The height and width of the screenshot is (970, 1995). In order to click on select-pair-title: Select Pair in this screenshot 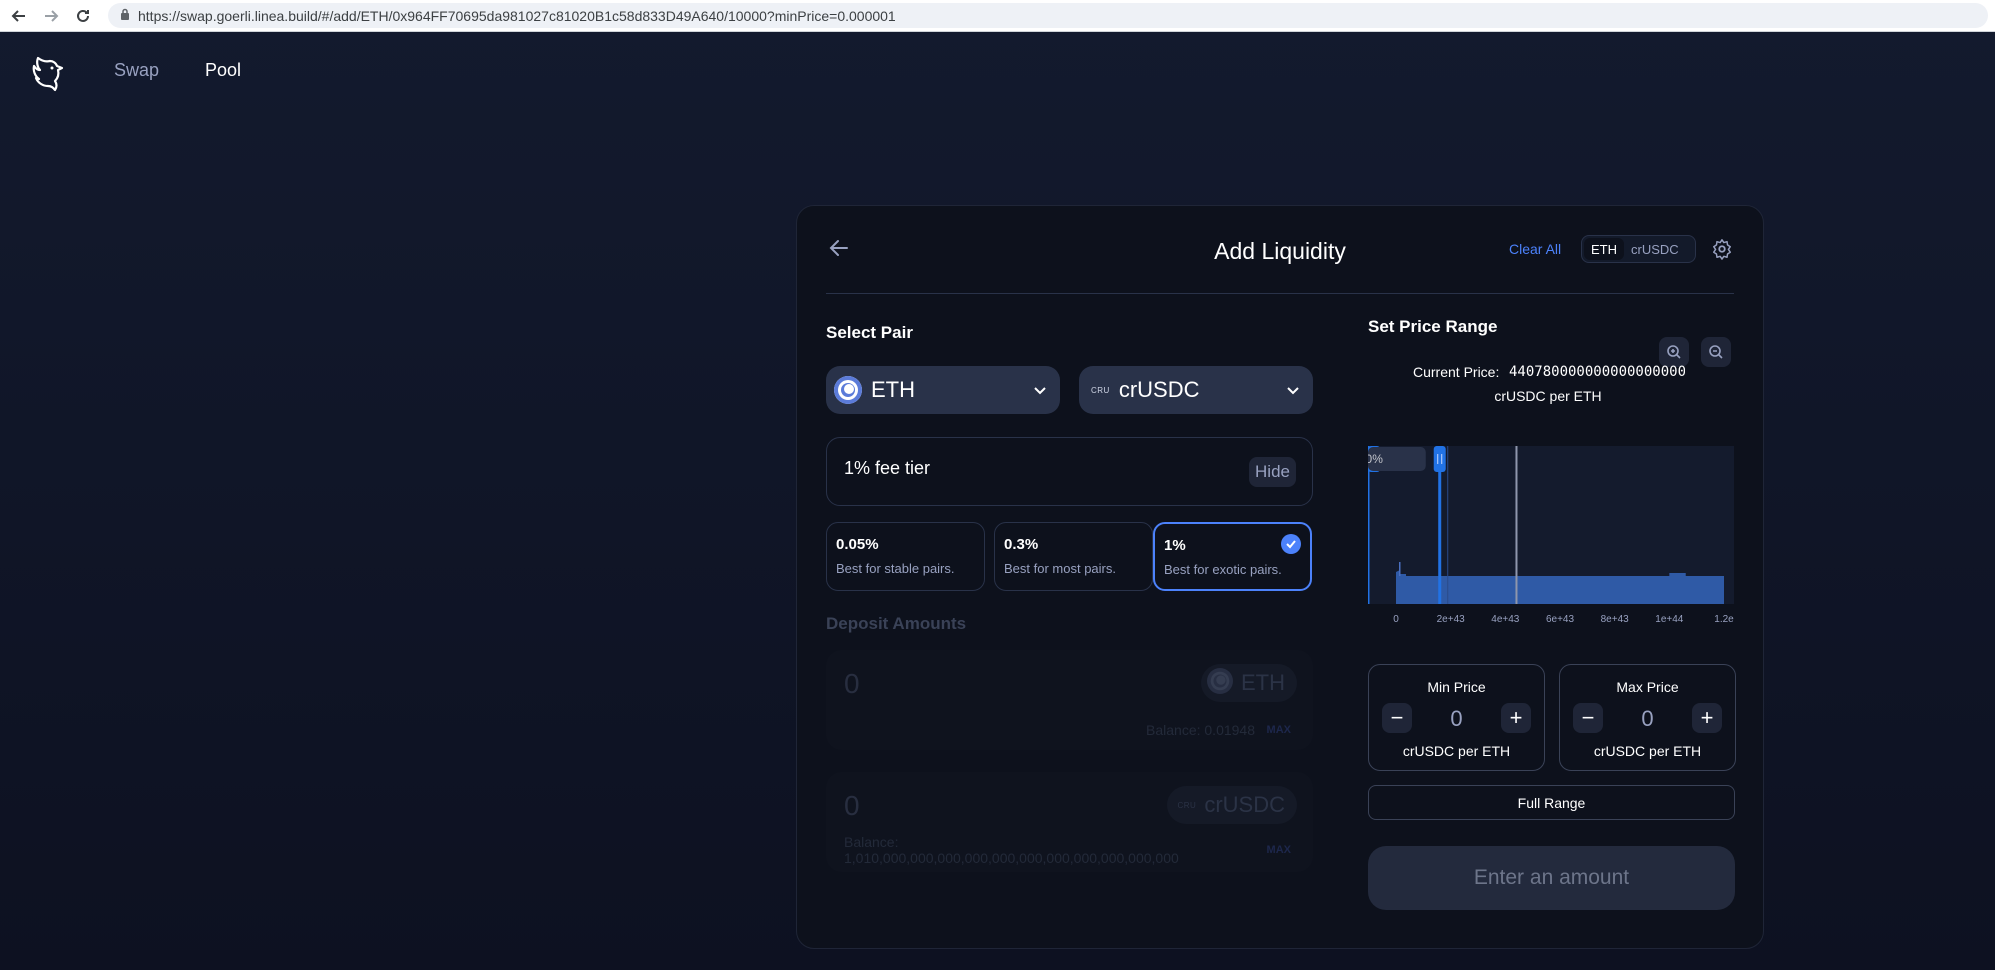, I will do `click(869, 332)`.